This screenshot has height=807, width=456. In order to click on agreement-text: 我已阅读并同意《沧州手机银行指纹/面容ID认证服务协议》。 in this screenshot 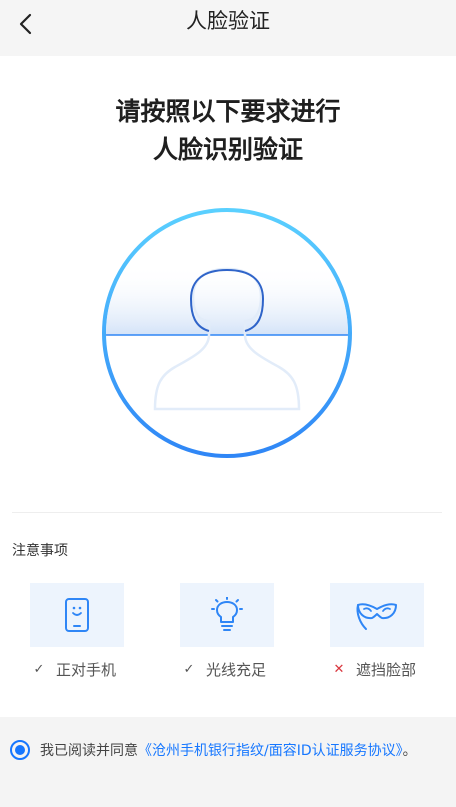, I will do `click(245, 751)`.